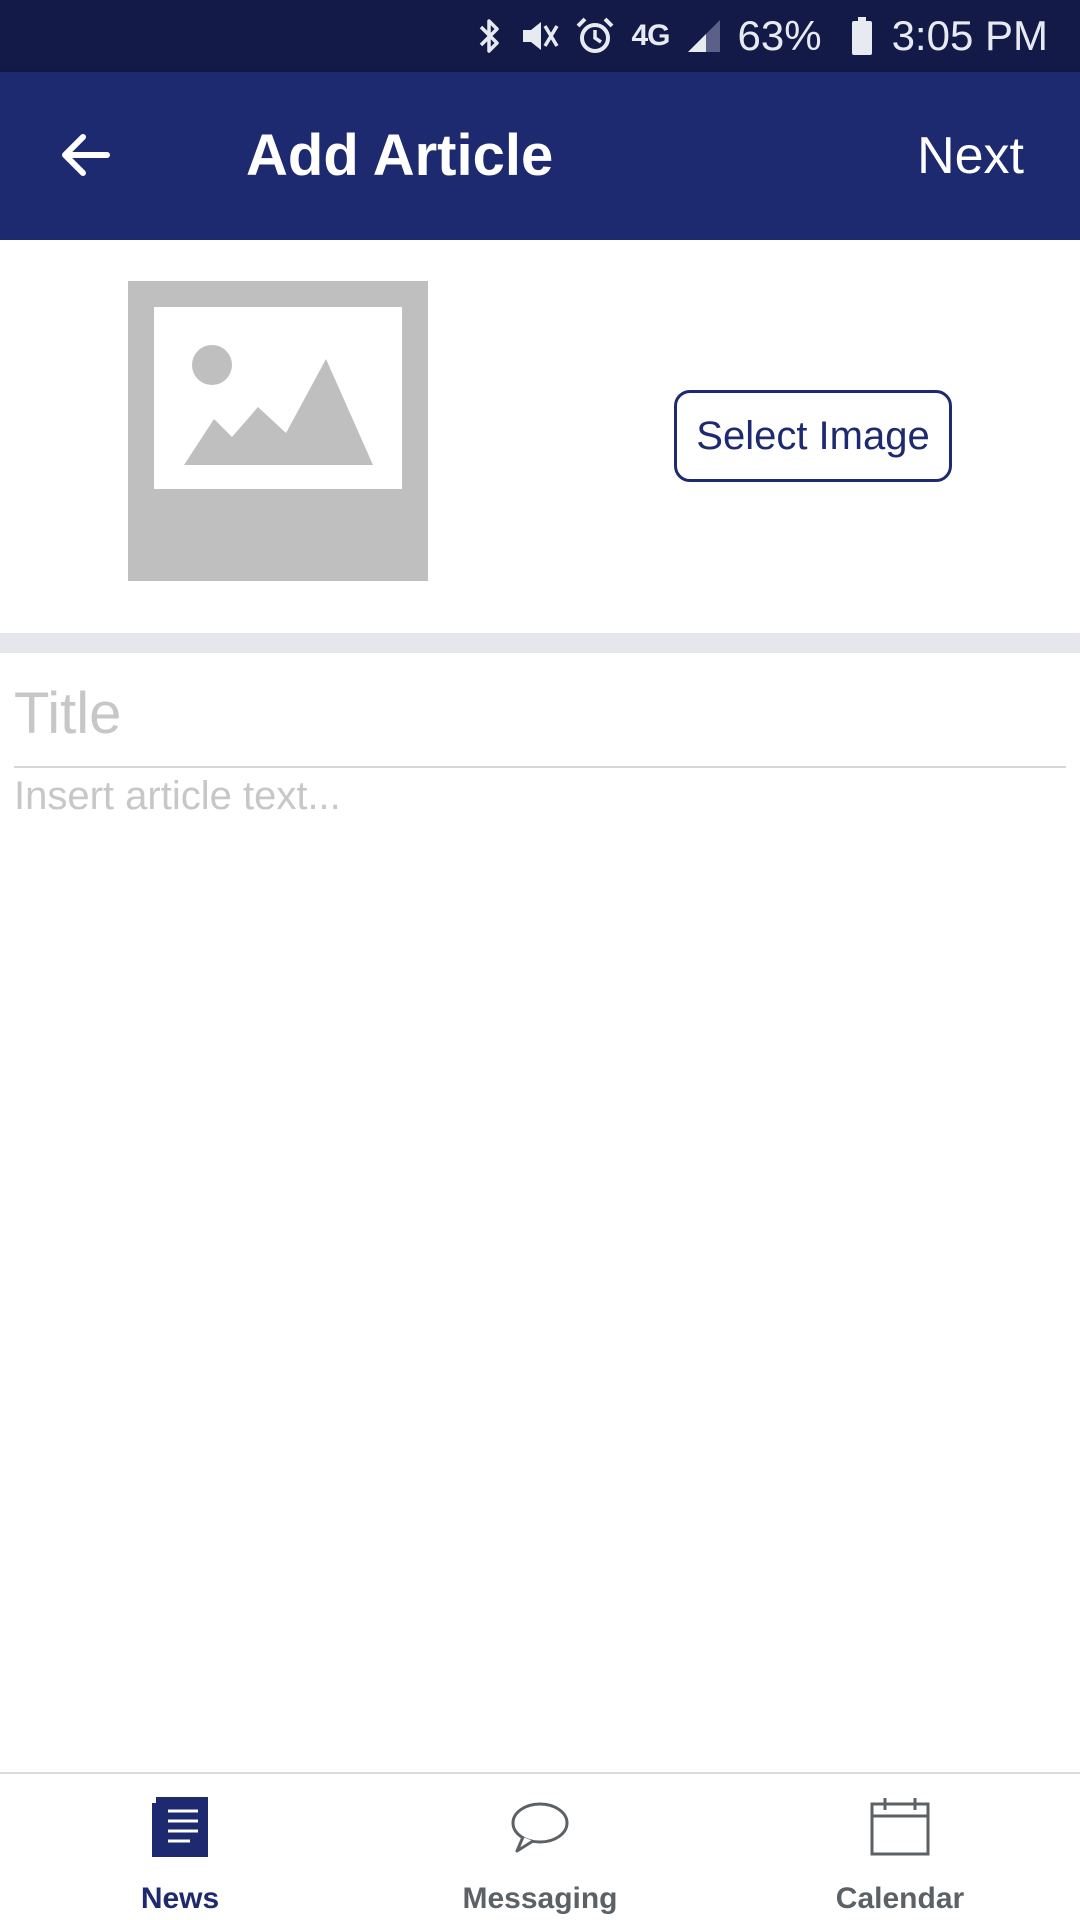 The image size is (1080, 1920). I want to click on nav-label-messaging: Messaging, so click(540, 1898).